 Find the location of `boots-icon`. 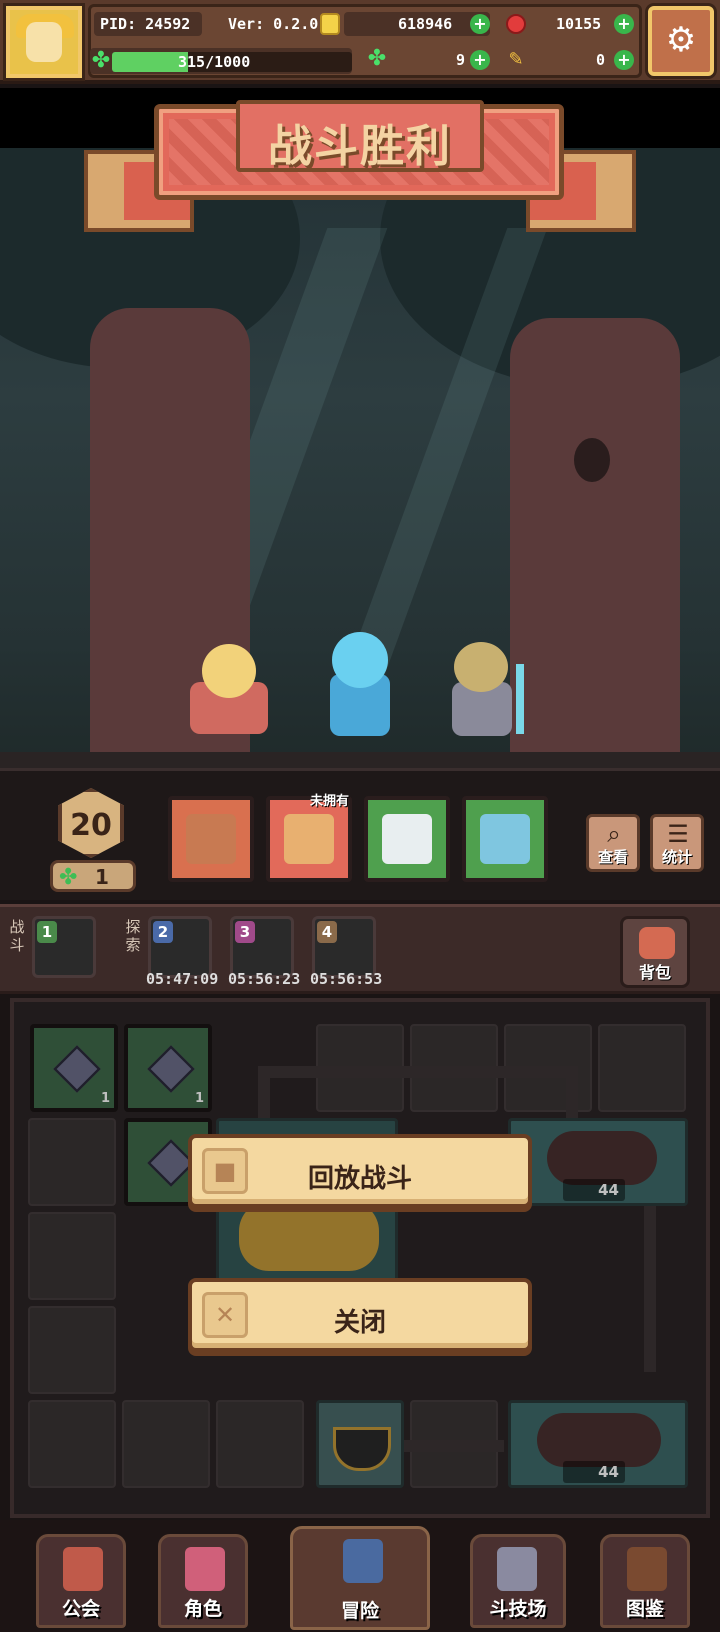

boots-icon is located at coordinates (505, 839).